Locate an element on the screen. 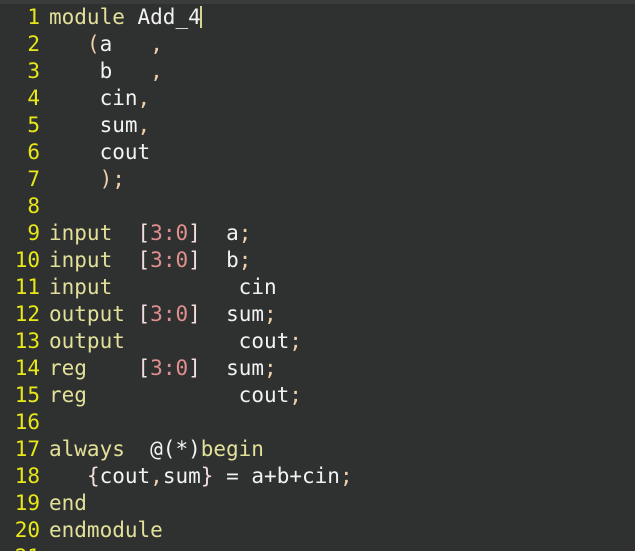 The height and width of the screenshot is (551, 635). code-line: 15 reg cout; is located at coordinates (317, 395).